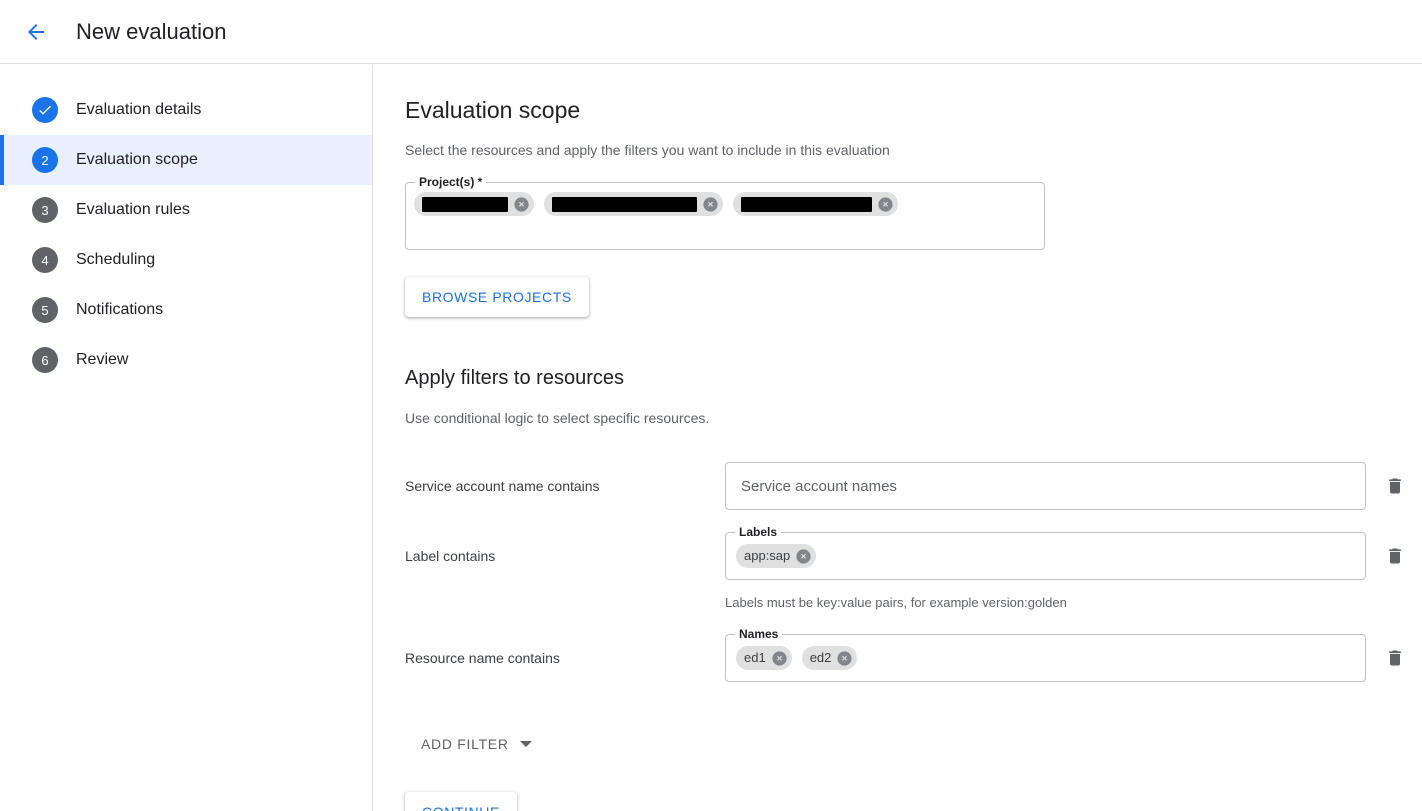 Image resolution: width=1422 pixels, height=811 pixels. I want to click on page-title: New evaluation, so click(151, 31).